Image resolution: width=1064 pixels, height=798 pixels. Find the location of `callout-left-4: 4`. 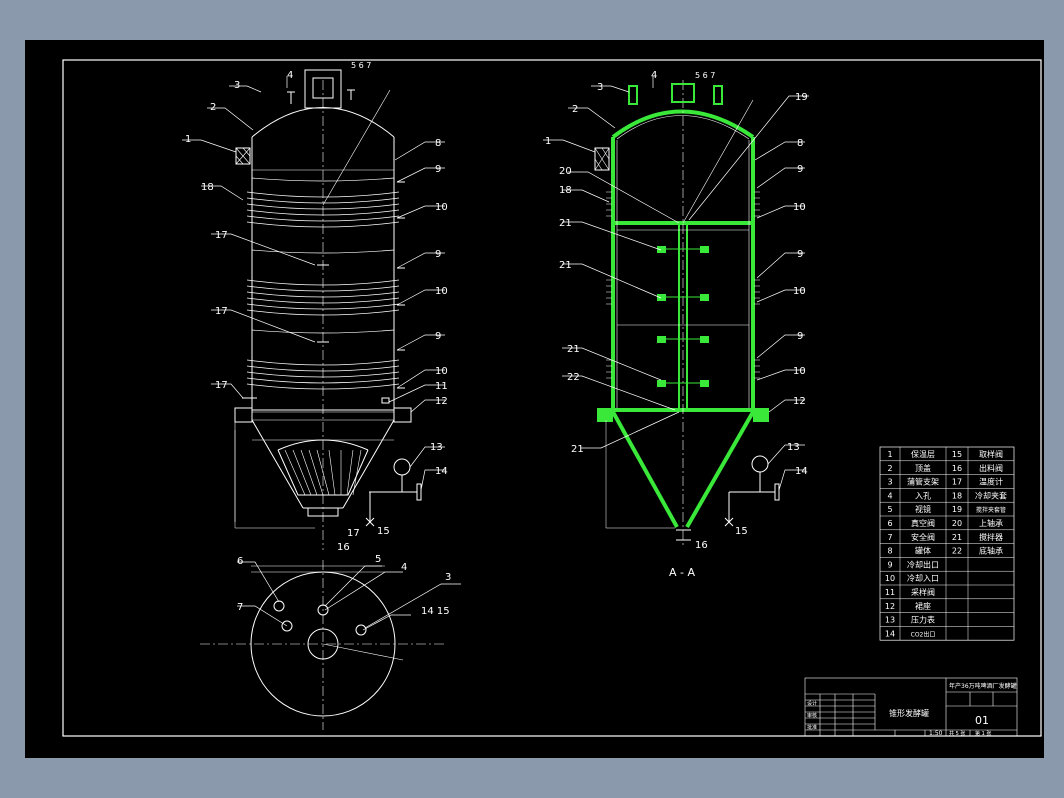

callout-left-4: 4 is located at coordinates (290, 75).